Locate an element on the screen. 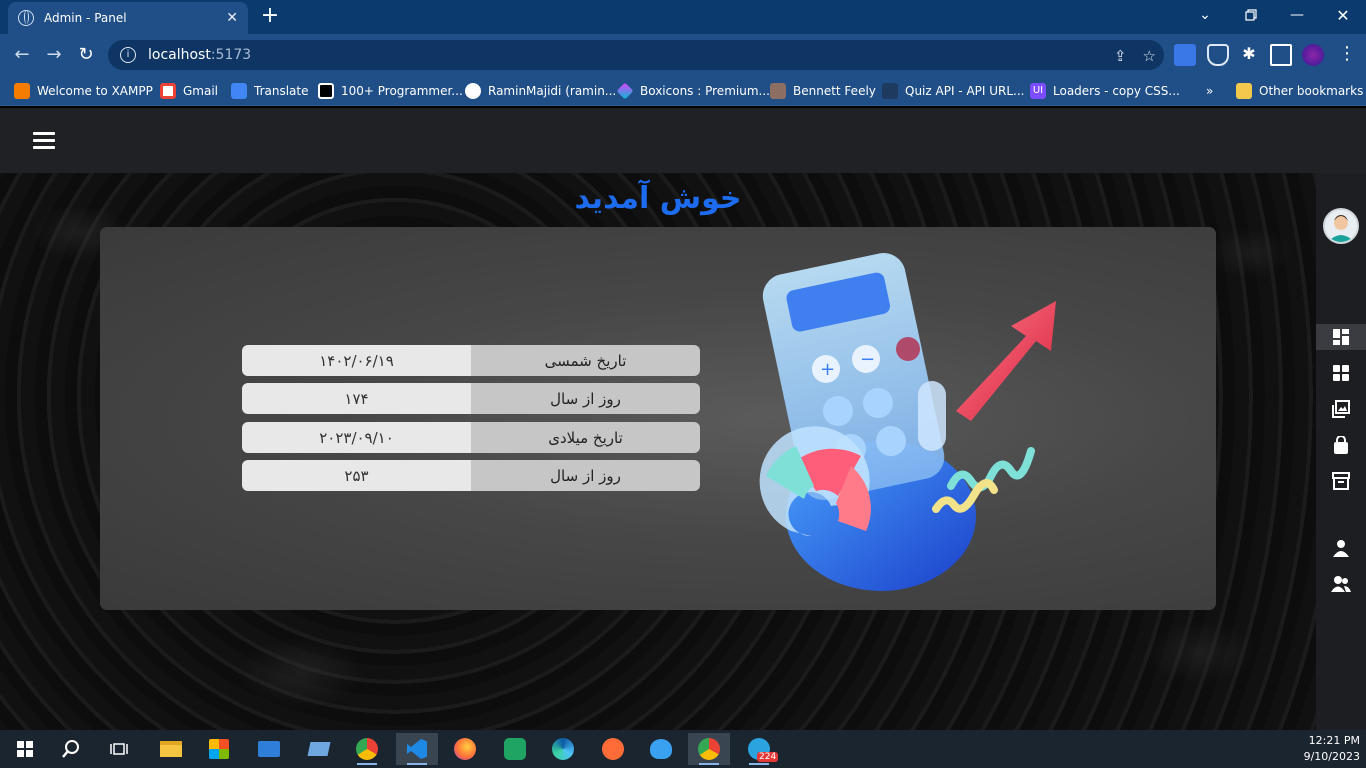 Image resolution: width=1366 pixels, height=768 pixels. user-avatar is located at coordinates (1341, 226).